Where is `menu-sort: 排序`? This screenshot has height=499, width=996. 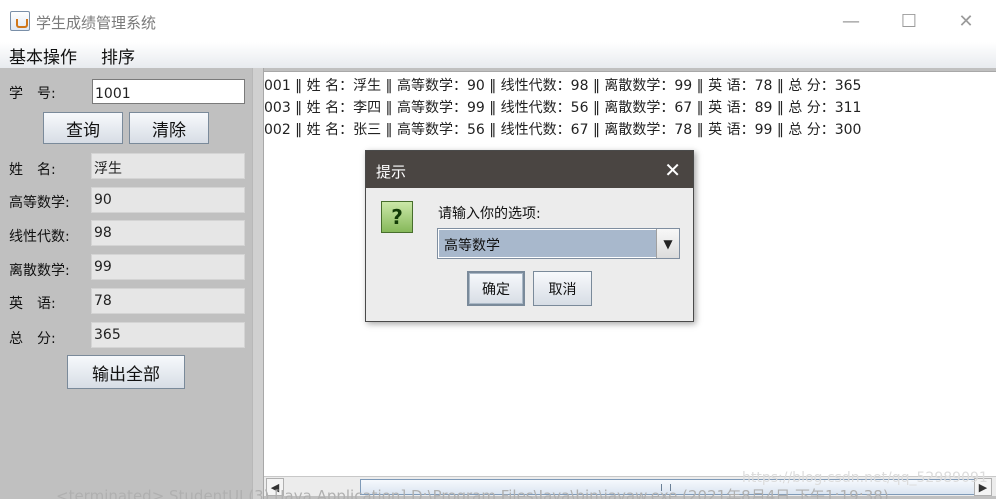
menu-sort: 排序 is located at coordinates (118, 55).